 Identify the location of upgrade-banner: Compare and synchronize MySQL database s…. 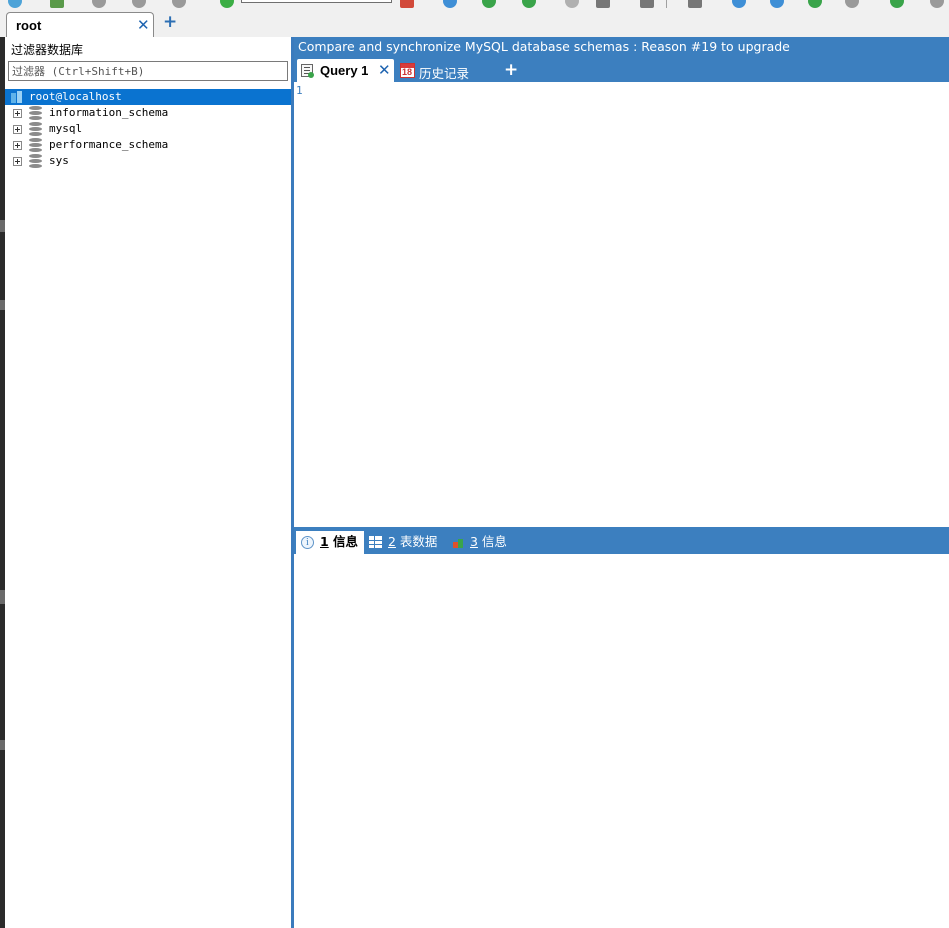
(621, 47).